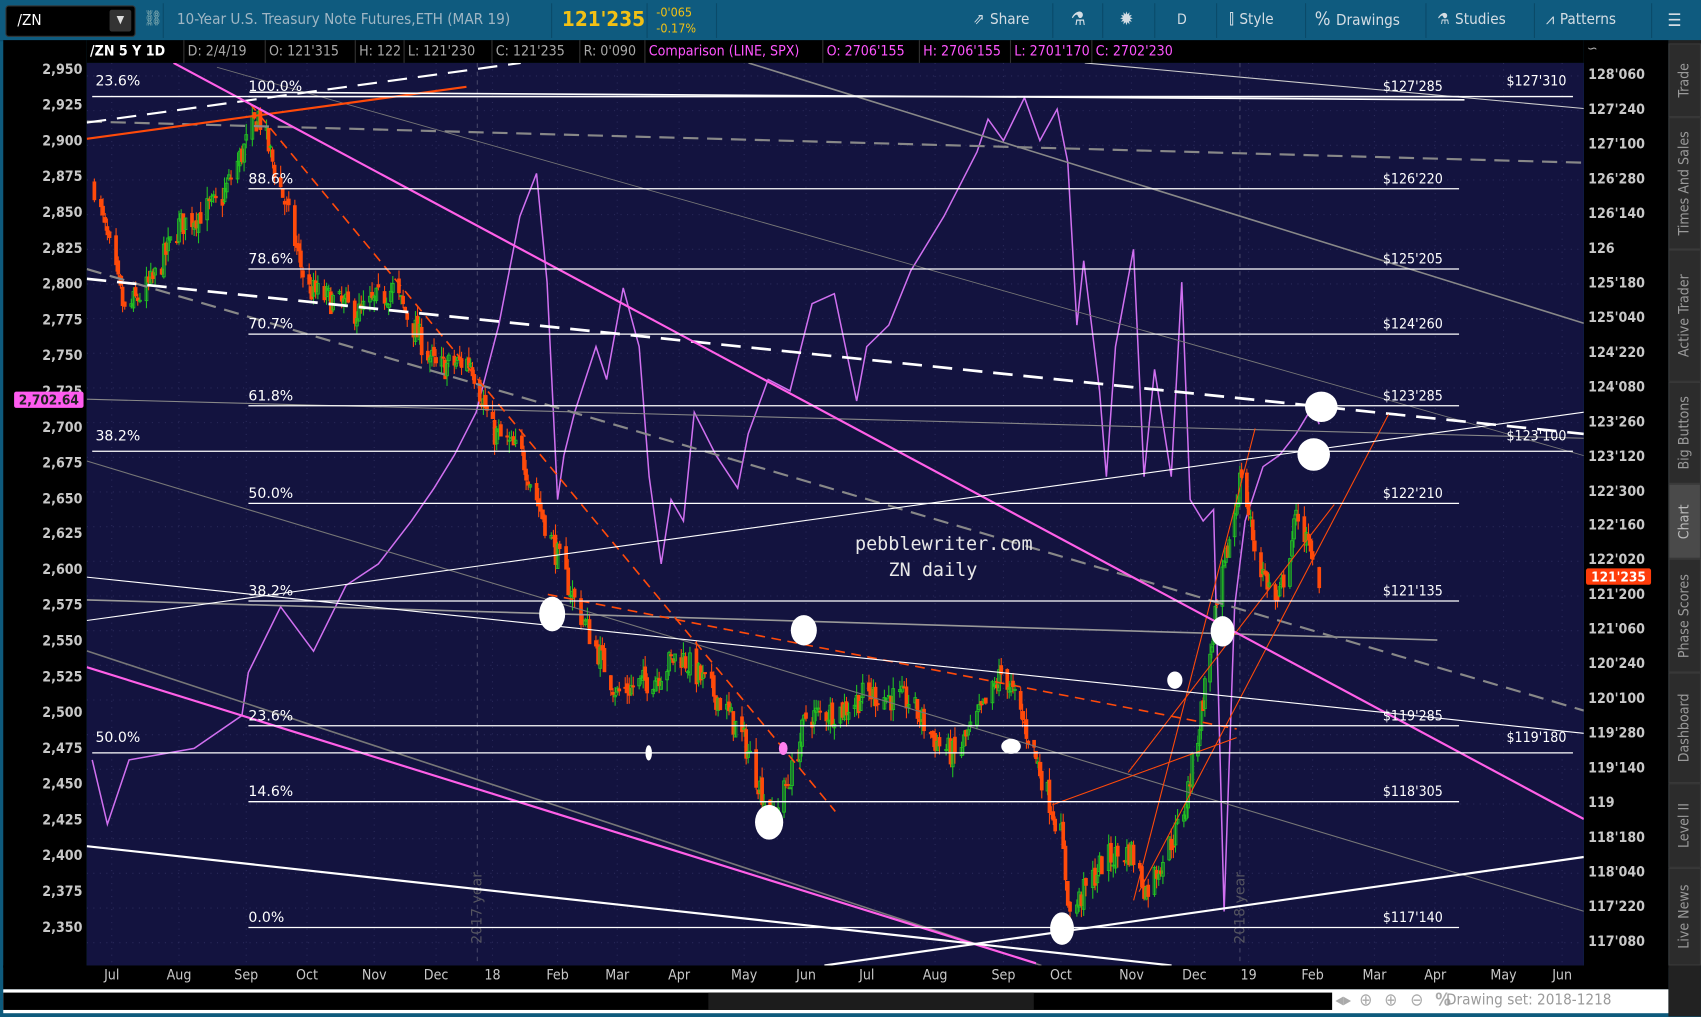 The image size is (1701, 1017). Describe the element at coordinates (723, 51) in the screenshot. I see `comparison-label: Comparison (LINE, SPX)` at that location.